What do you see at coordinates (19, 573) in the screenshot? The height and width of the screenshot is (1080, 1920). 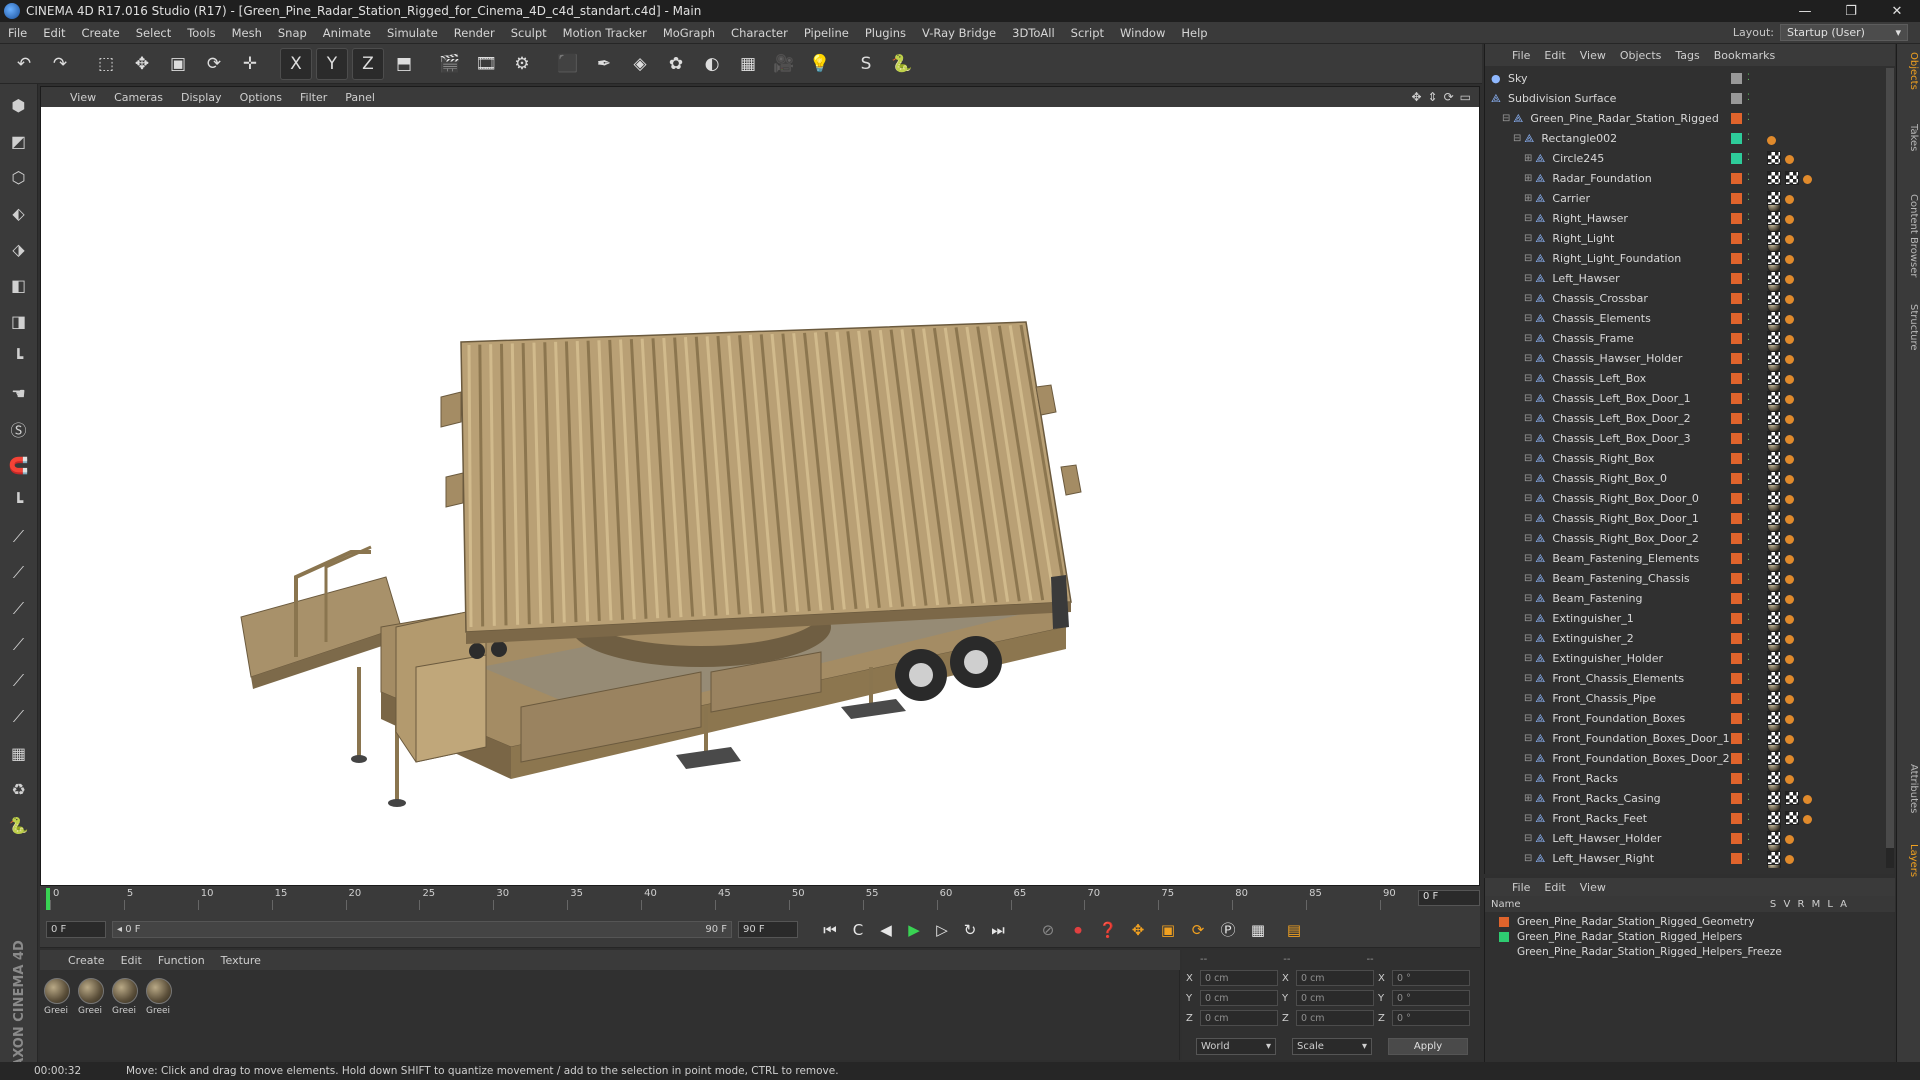 I see `left-tool-13-icon: ⟋` at bounding box center [19, 573].